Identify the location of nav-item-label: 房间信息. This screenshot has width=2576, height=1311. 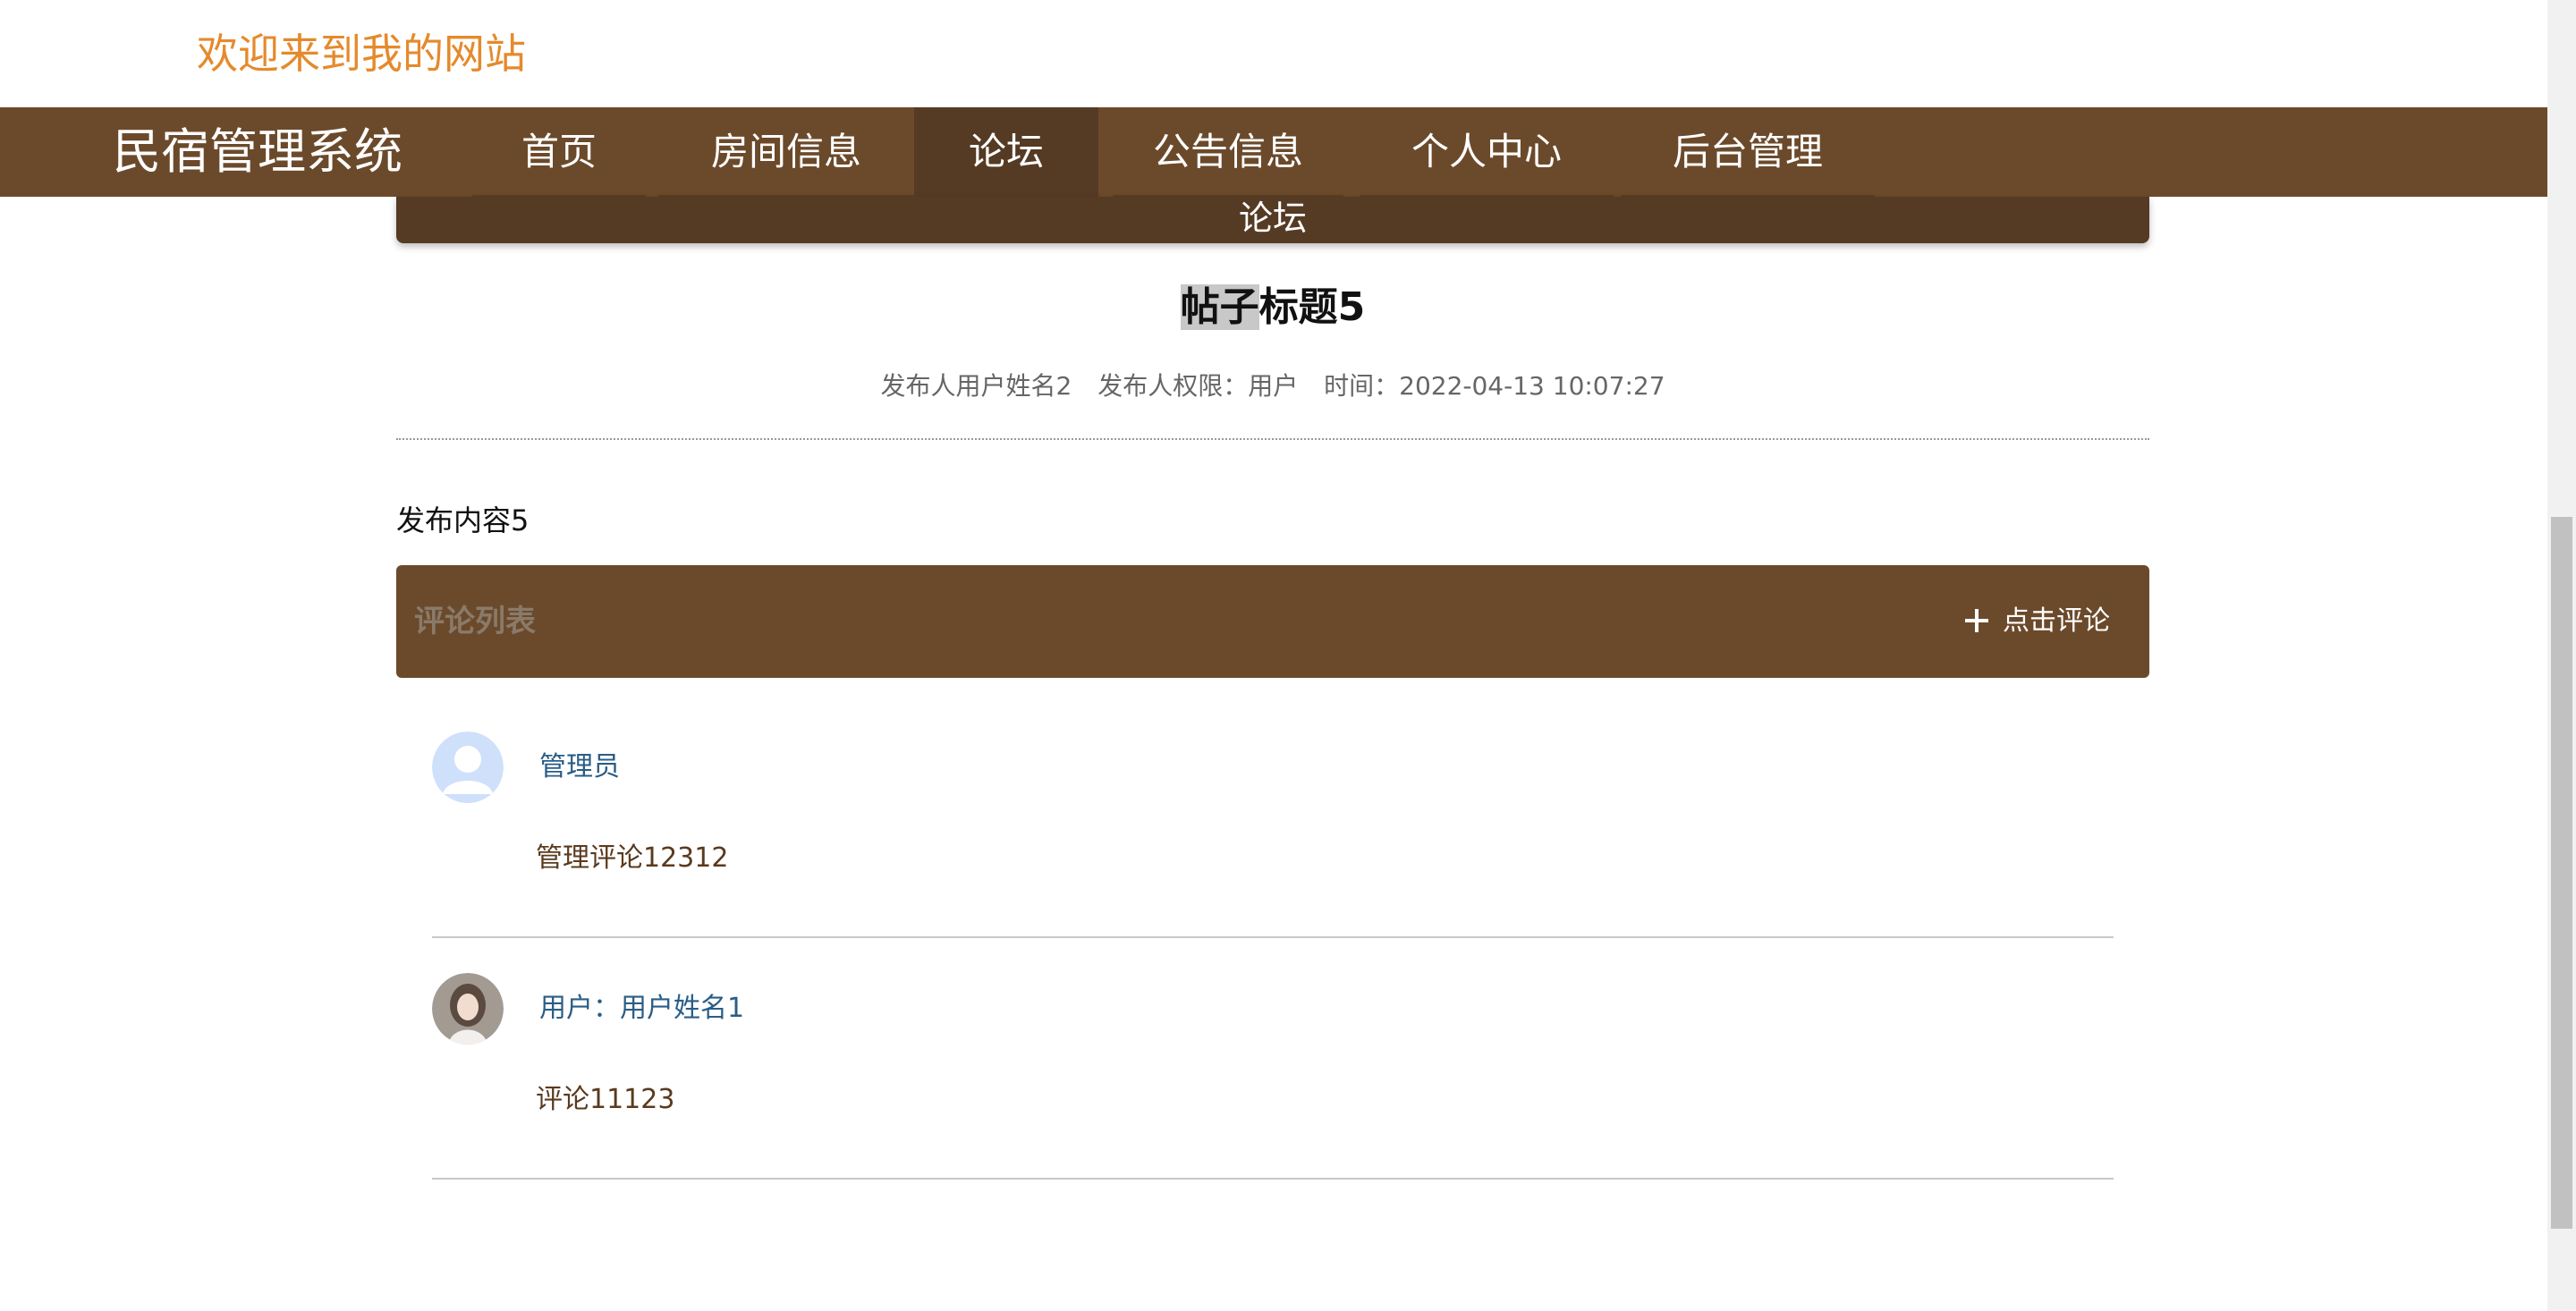
(785, 151).